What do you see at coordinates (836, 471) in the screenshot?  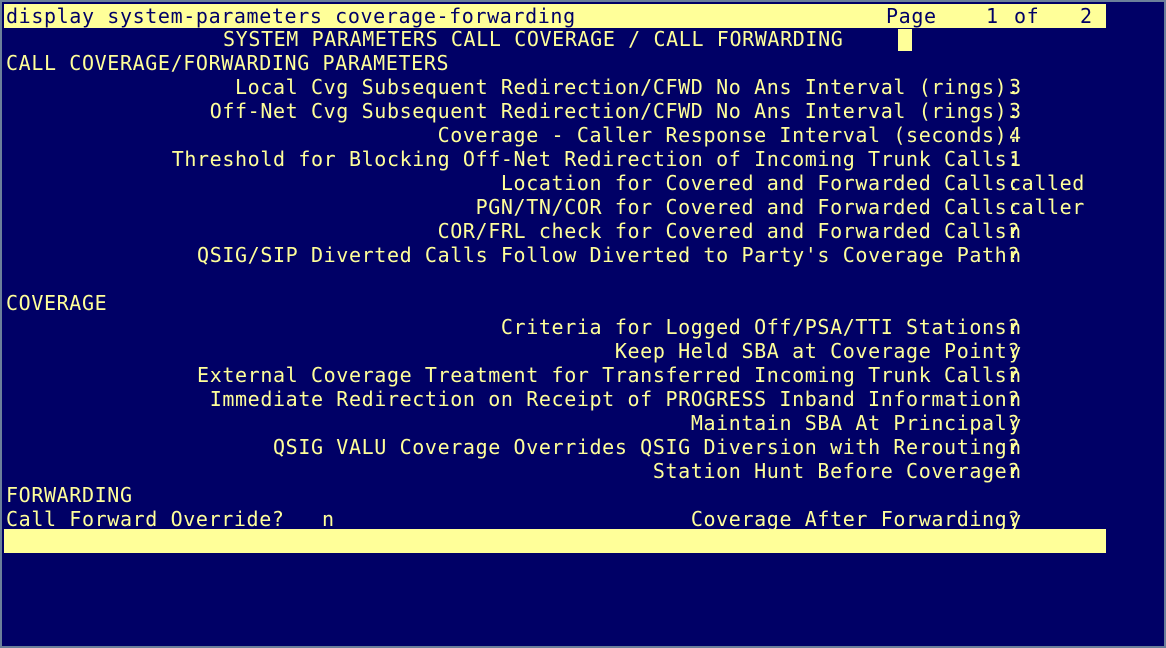 I see `field-label-station-hunt: Station Hunt Before Coverage?` at bounding box center [836, 471].